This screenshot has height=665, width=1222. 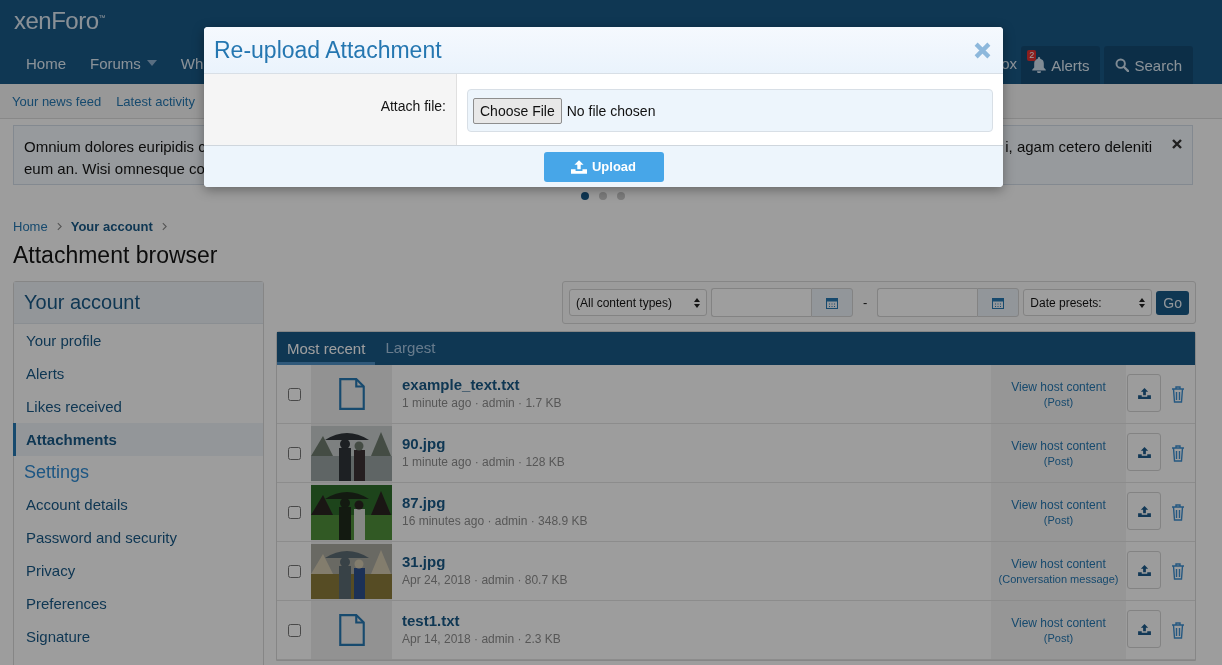 What do you see at coordinates (1061, 65) in the screenshot?
I see `alerts-button: 2 Alerts` at bounding box center [1061, 65].